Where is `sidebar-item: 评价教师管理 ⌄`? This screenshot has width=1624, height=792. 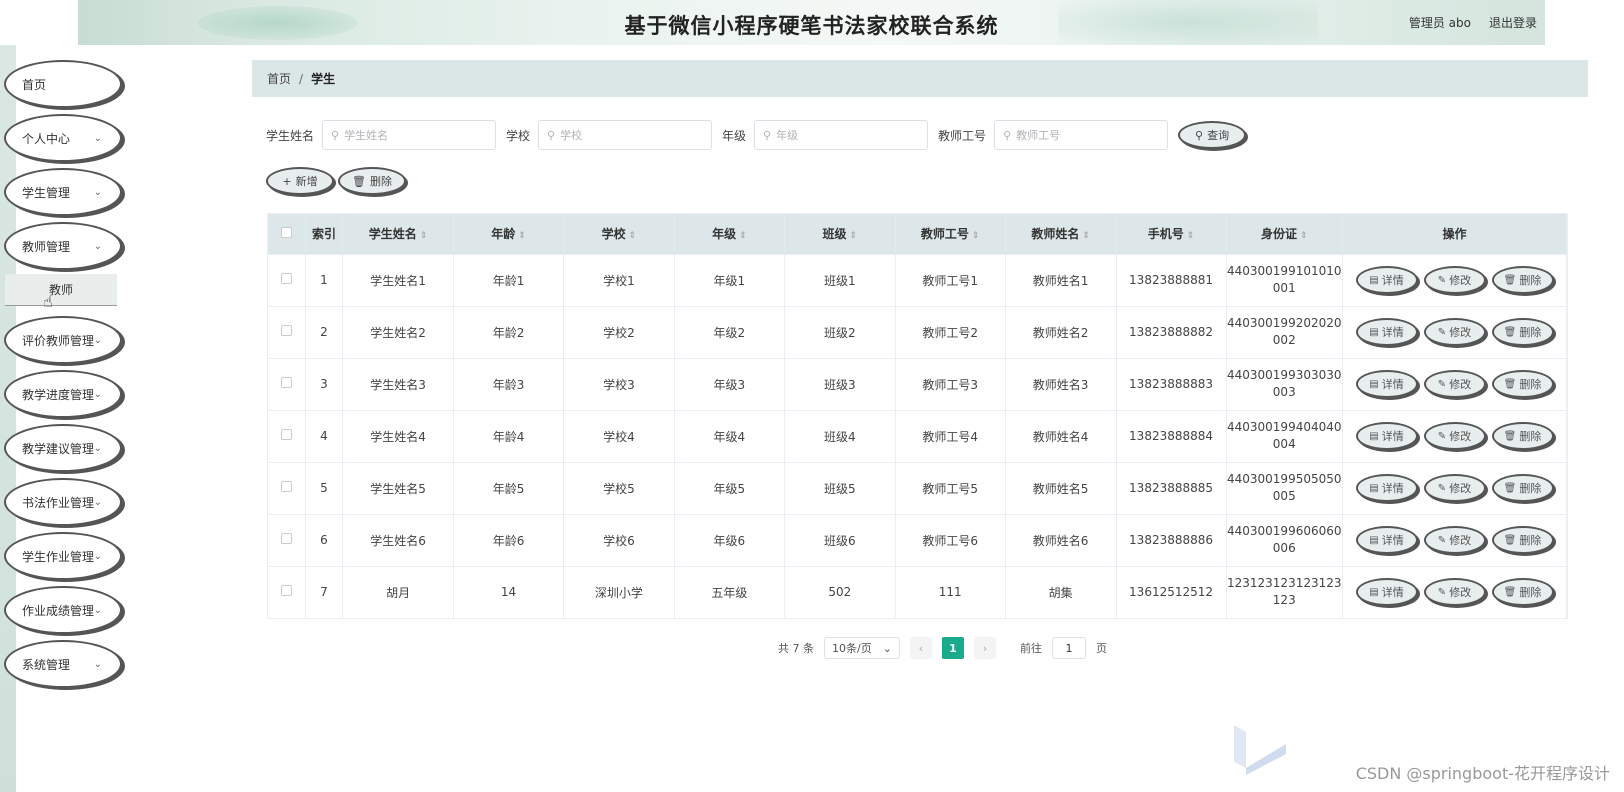
sidebar-item: 评价教师管理 ⌄ is located at coordinates (63, 340).